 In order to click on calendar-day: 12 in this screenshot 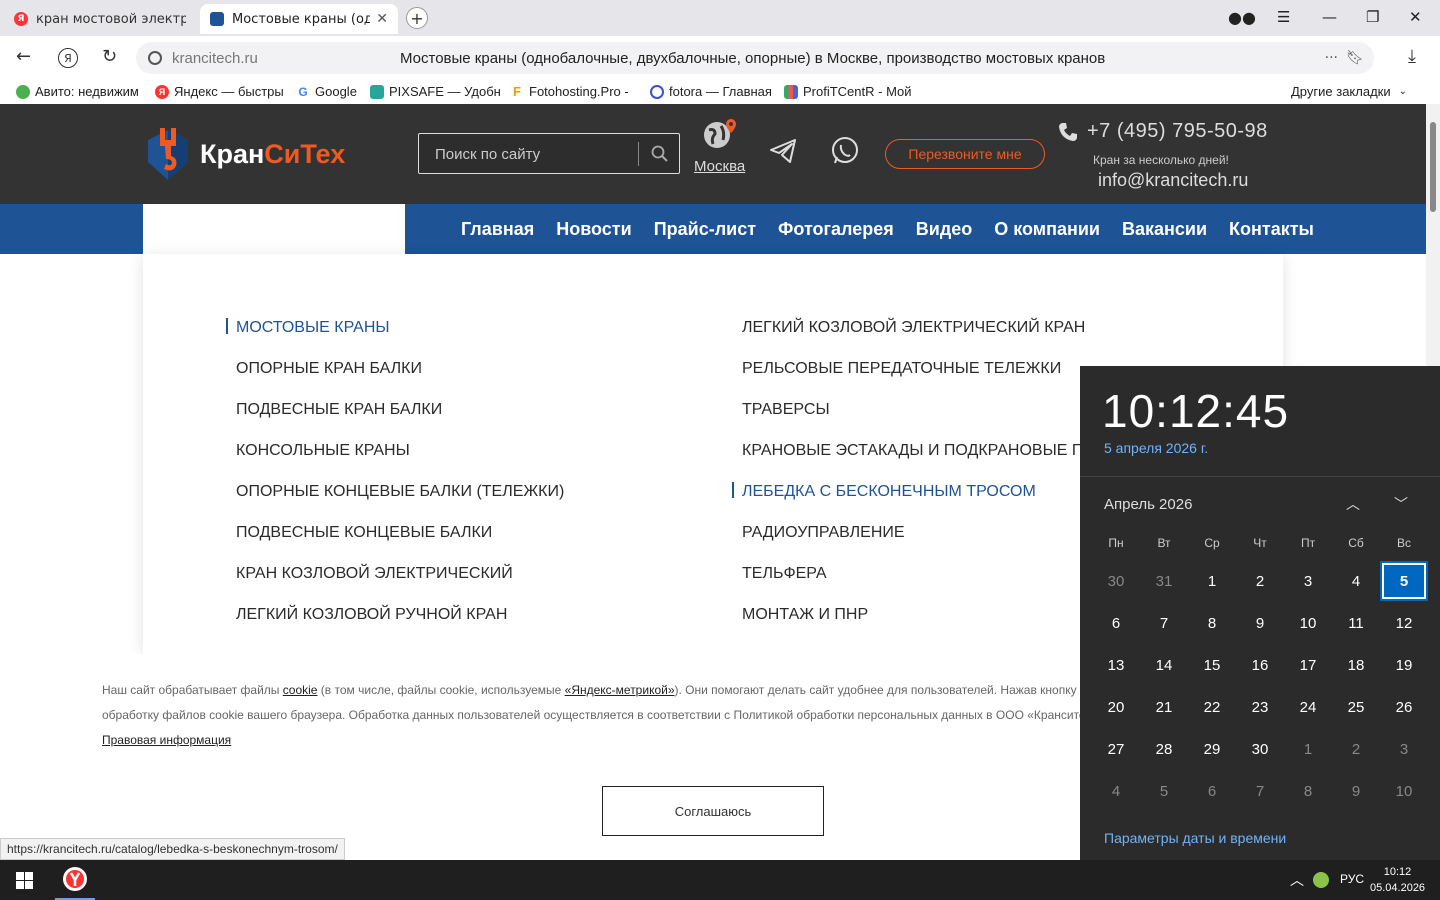, I will do `click(1404, 623)`.